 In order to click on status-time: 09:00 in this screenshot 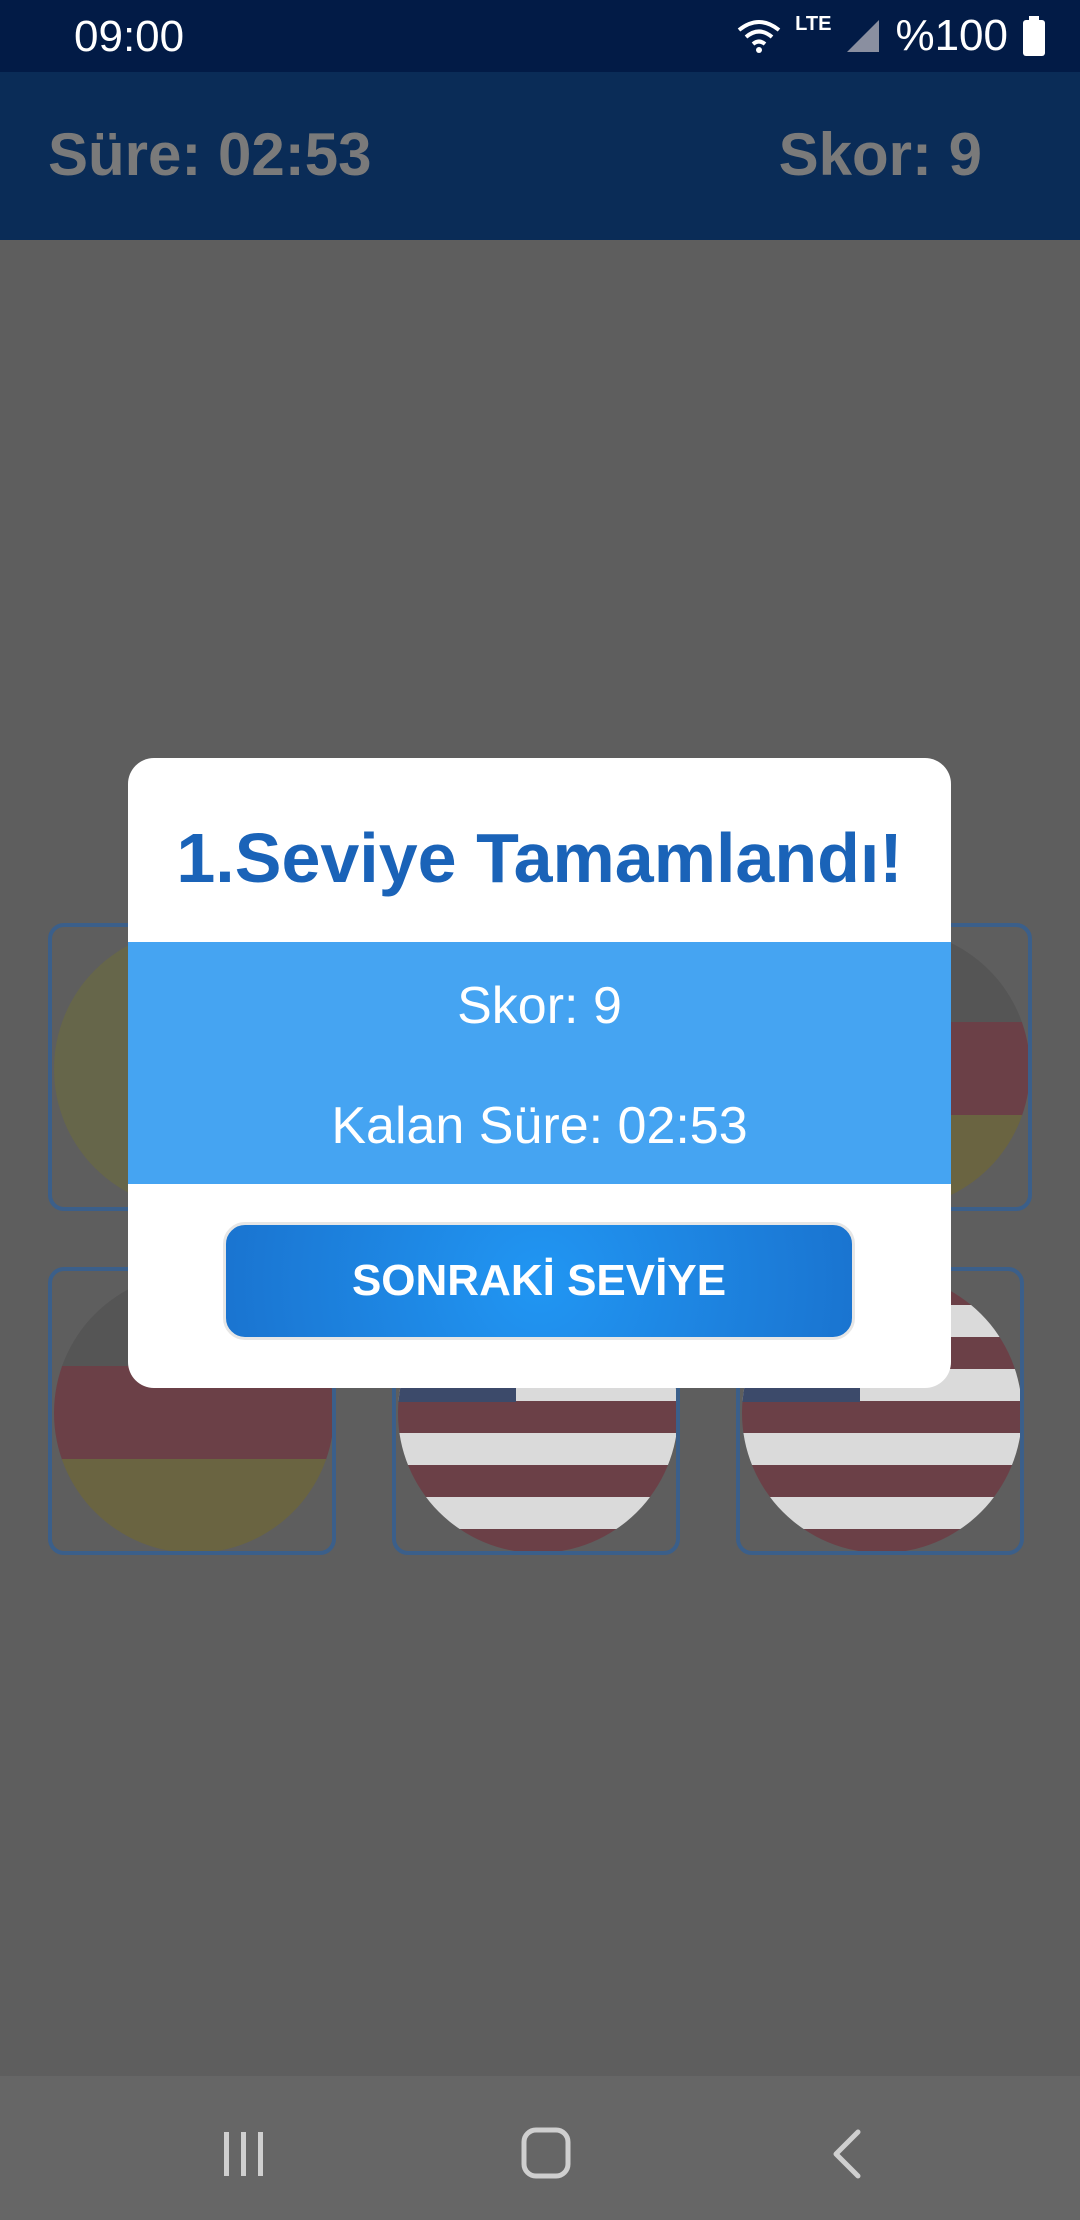, I will do `click(129, 36)`.